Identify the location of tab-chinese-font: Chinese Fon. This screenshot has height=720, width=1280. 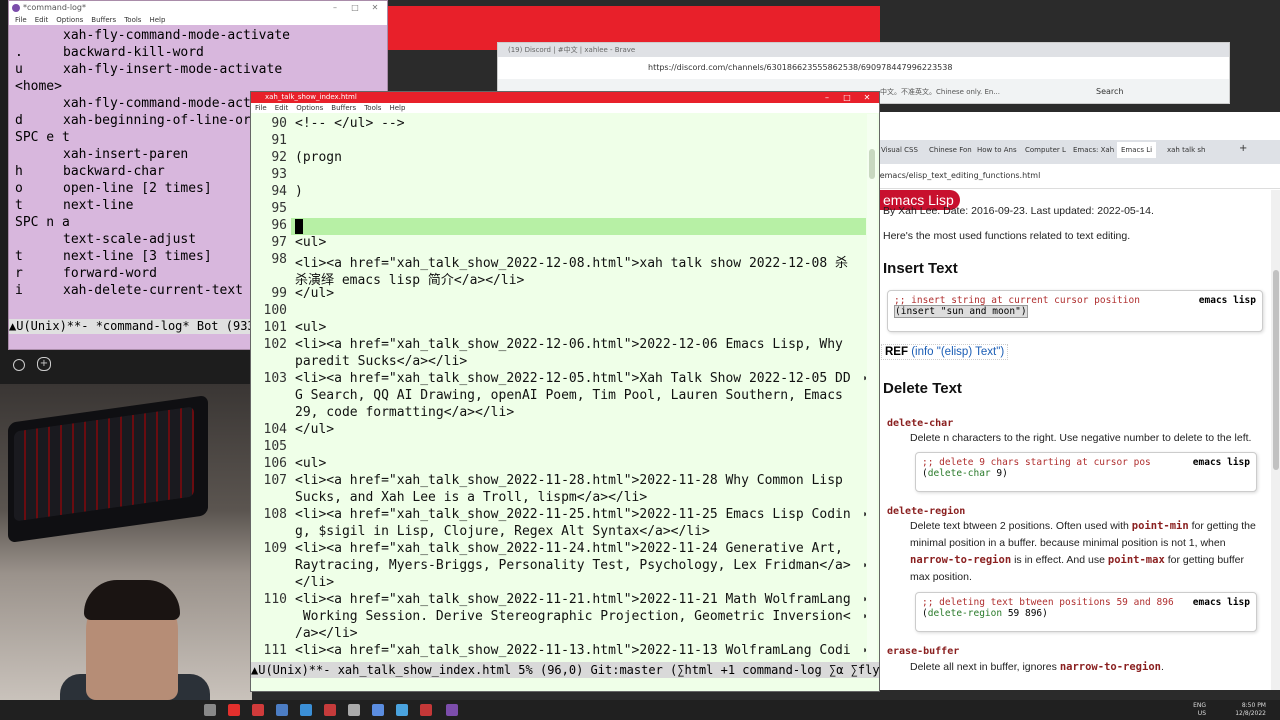
(950, 150).